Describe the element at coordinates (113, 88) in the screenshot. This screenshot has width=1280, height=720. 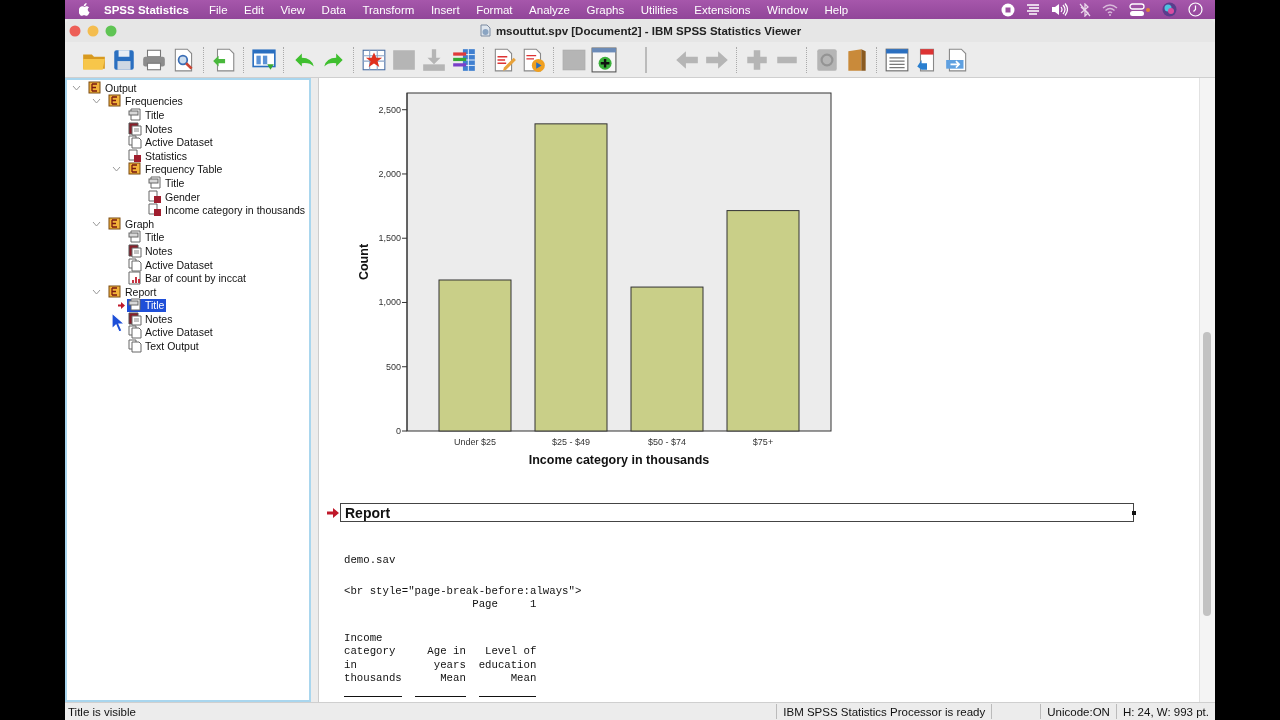
I see `tree-item: Output` at that location.